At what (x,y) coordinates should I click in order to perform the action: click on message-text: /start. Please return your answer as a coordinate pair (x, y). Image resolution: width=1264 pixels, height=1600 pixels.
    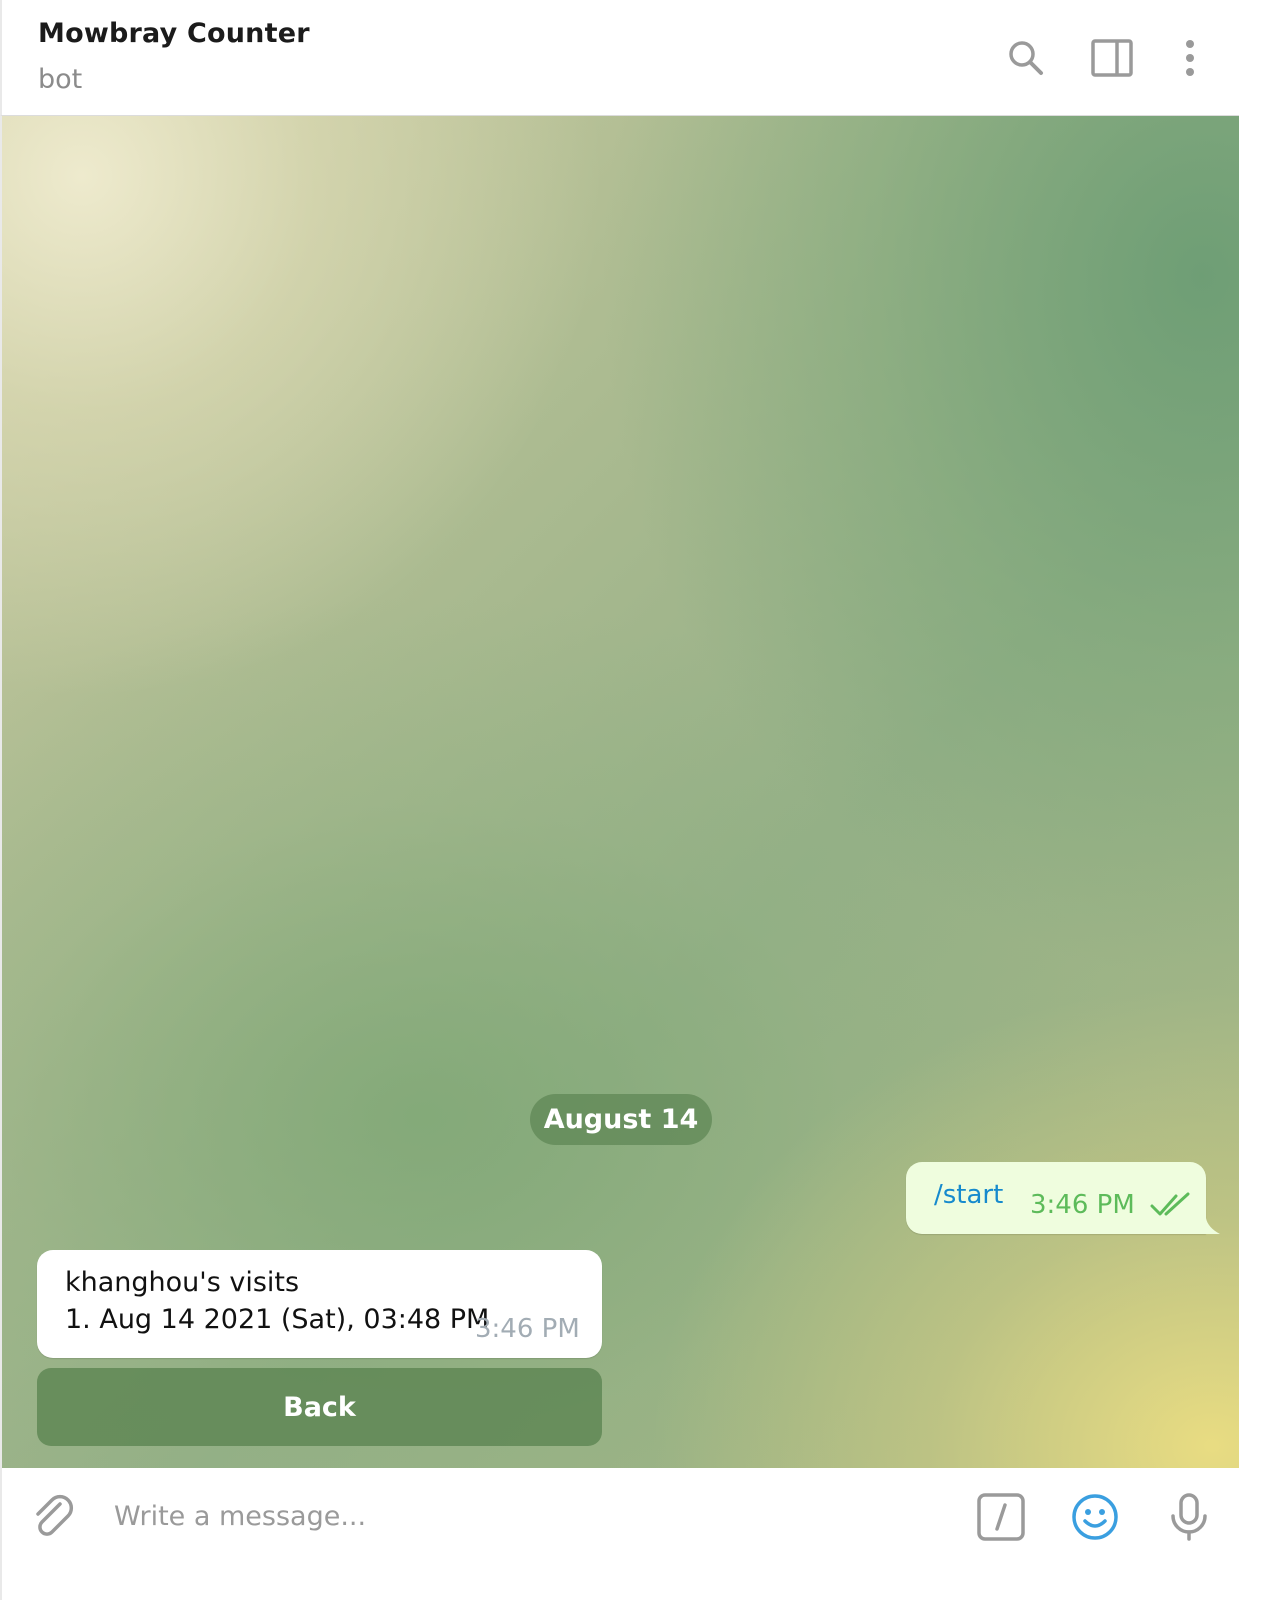
    Looking at the image, I should click on (968, 1195).